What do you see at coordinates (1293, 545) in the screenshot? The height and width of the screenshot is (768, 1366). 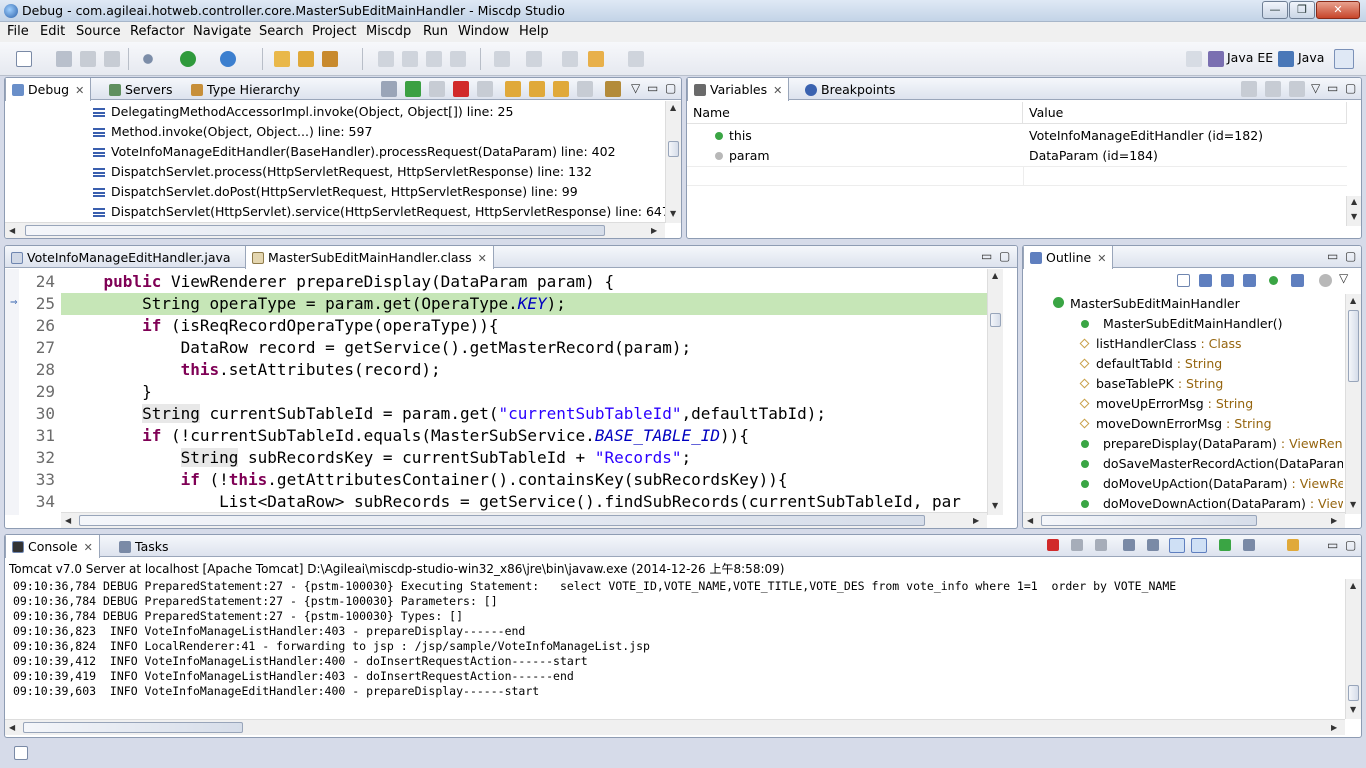 I see `open-console-icon` at bounding box center [1293, 545].